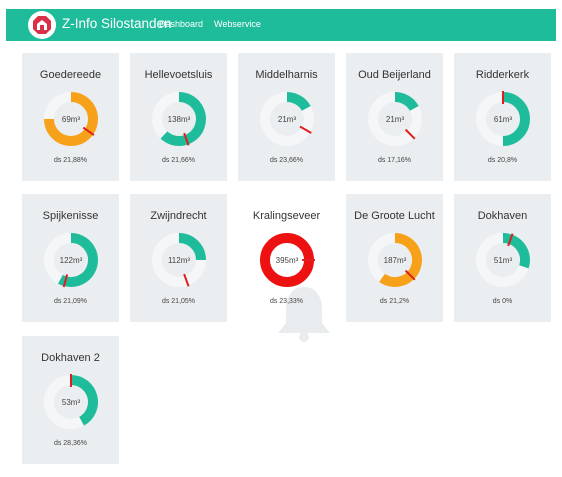 The image size is (562, 477). What do you see at coordinates (286, 301) in the screenshot?
I see `silo-ds-value: ds 23,33%` at bounding box center [286, 301].